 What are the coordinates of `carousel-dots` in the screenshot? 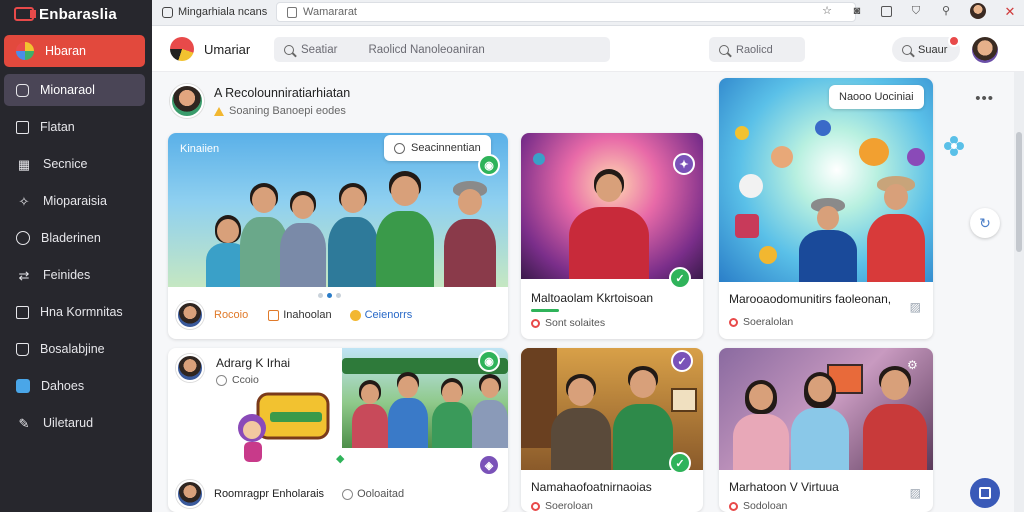 It's located at (329, 295).